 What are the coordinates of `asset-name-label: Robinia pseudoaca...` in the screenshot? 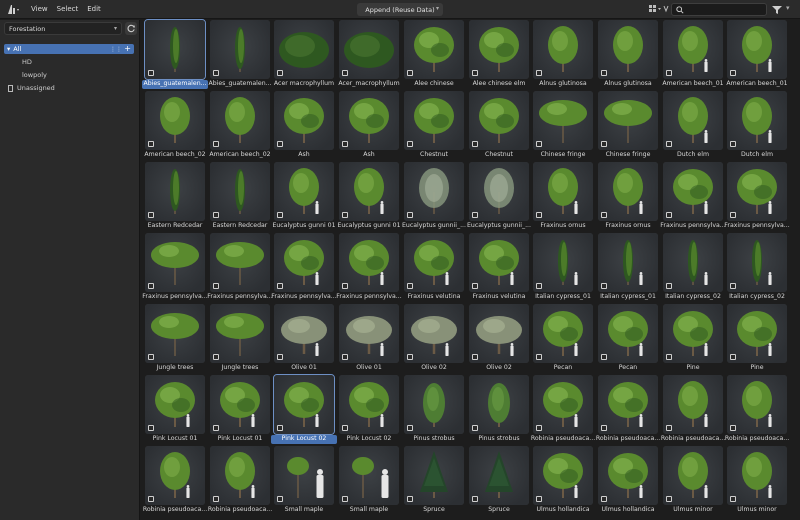 It's located at (175, 509).